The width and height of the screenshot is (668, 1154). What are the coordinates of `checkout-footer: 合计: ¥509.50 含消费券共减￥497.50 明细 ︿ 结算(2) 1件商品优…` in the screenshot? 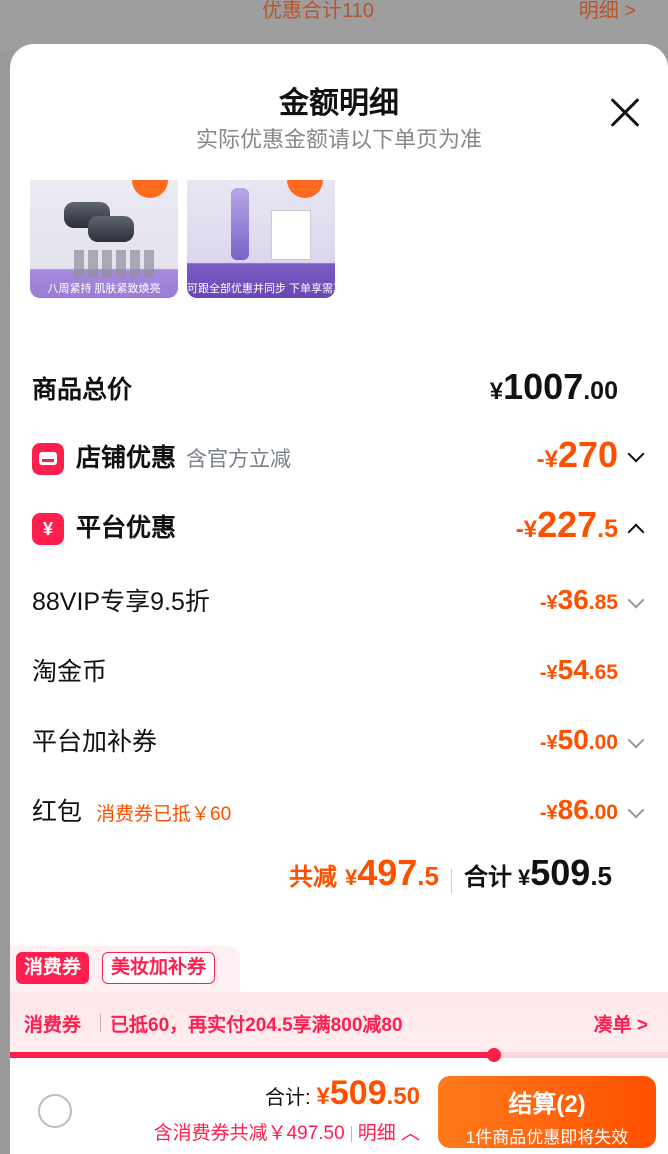 It's located at (339, 1109).